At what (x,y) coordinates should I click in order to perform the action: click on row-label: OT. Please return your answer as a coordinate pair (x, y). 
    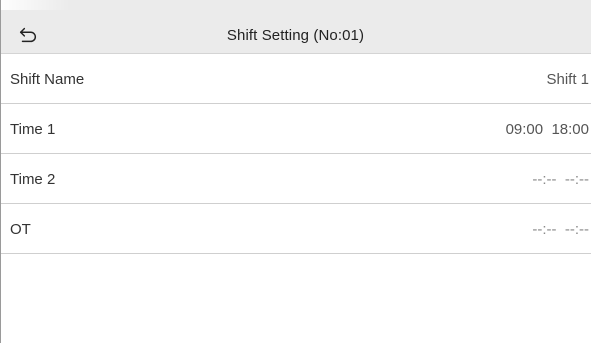
    Looking at the image, I should click on (20, 229).